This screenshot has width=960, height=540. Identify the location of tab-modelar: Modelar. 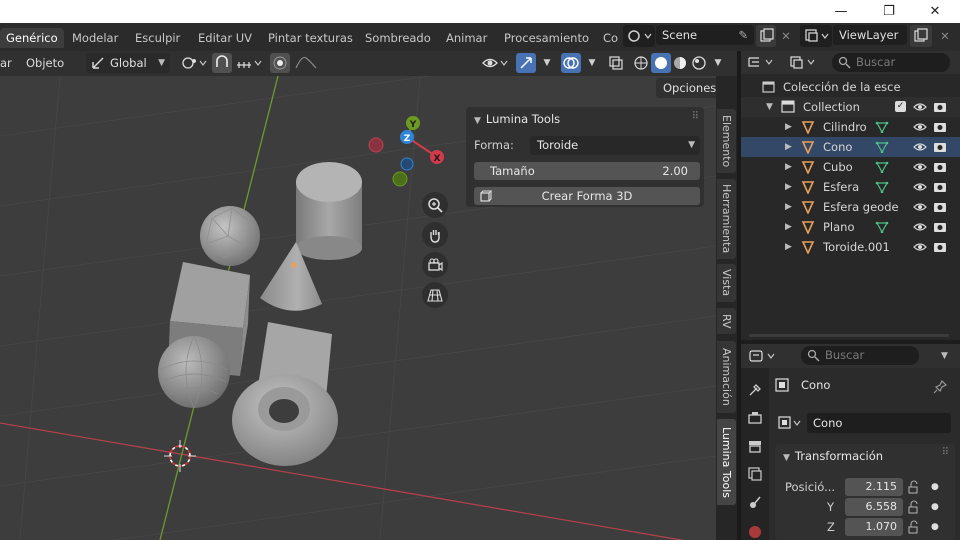
(95, 38).